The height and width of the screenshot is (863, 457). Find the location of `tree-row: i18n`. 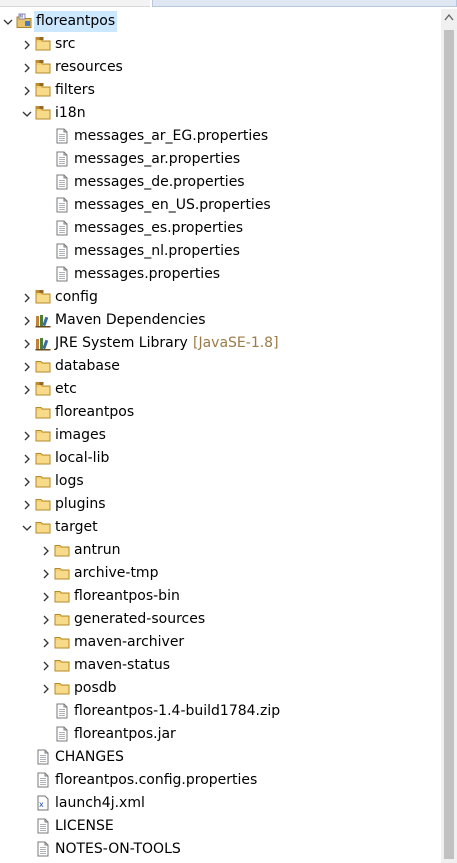

tree-row: i18n is located at coordinates (220, 113).